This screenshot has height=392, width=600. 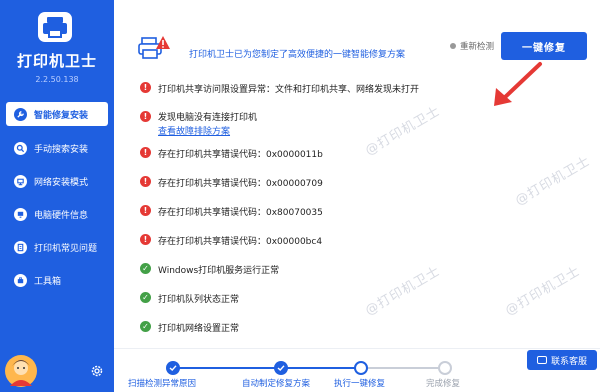 I want to click on result-text: 打印机网络设置正常, so click(x=199, y=329).